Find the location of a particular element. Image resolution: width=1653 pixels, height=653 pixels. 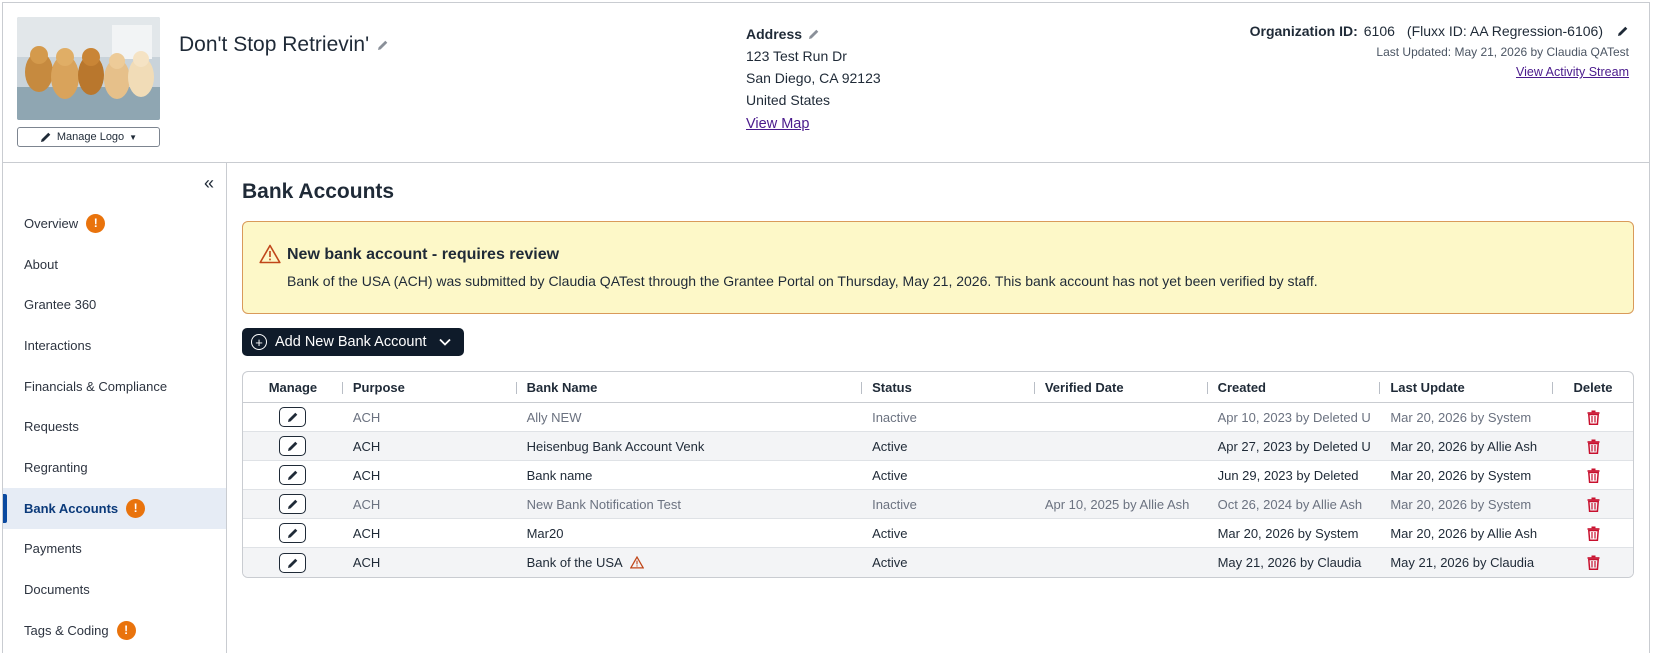

sidebar-item-label: Tags & Coding is located at coordinates (66, 630).